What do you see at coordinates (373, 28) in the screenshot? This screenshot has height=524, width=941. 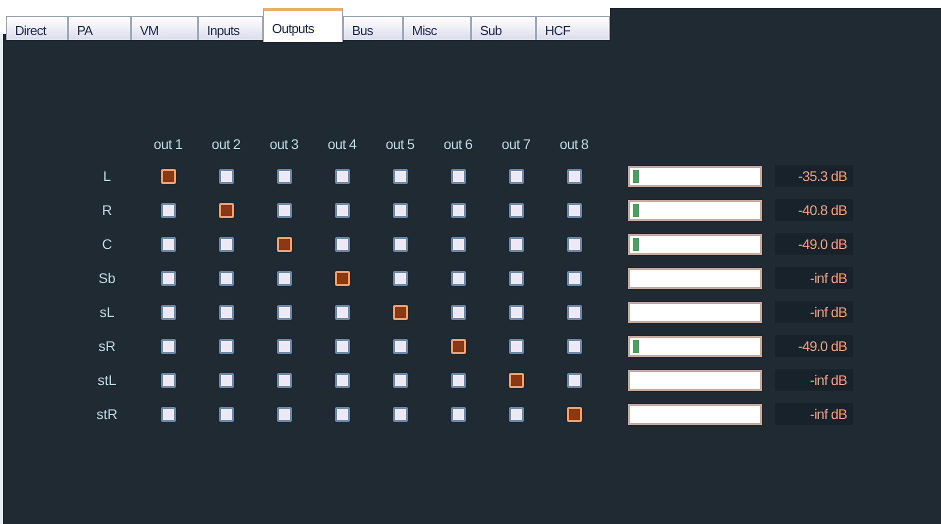 I see `tab: Bus` at bounding box center [373, 28].